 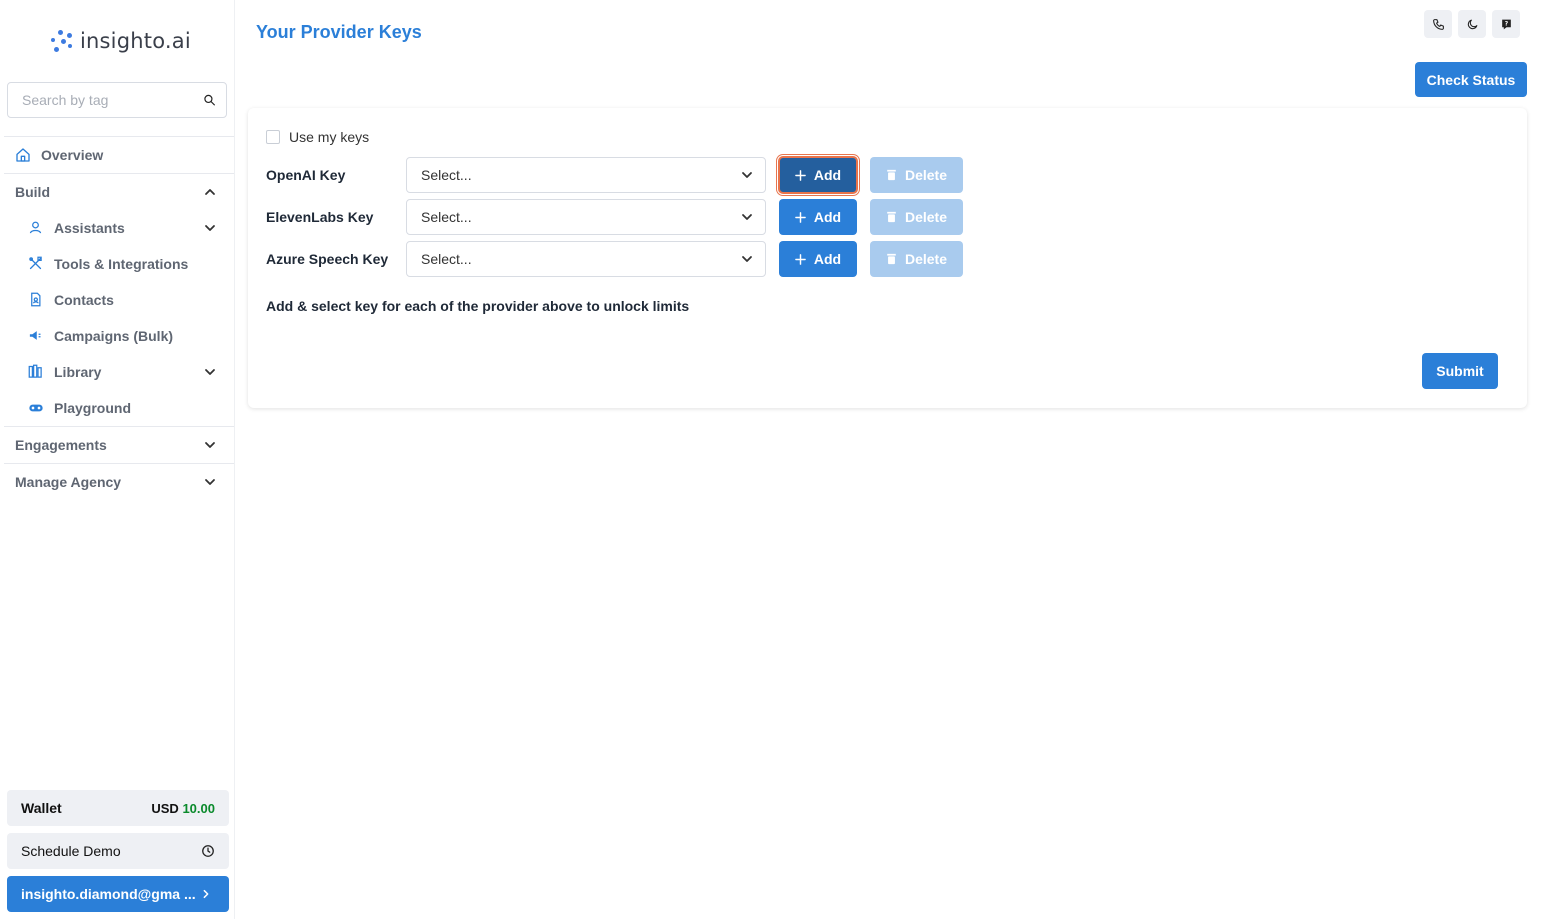 I want to click on nav-item-contacts: Contacts, so click(x=117, y=300).